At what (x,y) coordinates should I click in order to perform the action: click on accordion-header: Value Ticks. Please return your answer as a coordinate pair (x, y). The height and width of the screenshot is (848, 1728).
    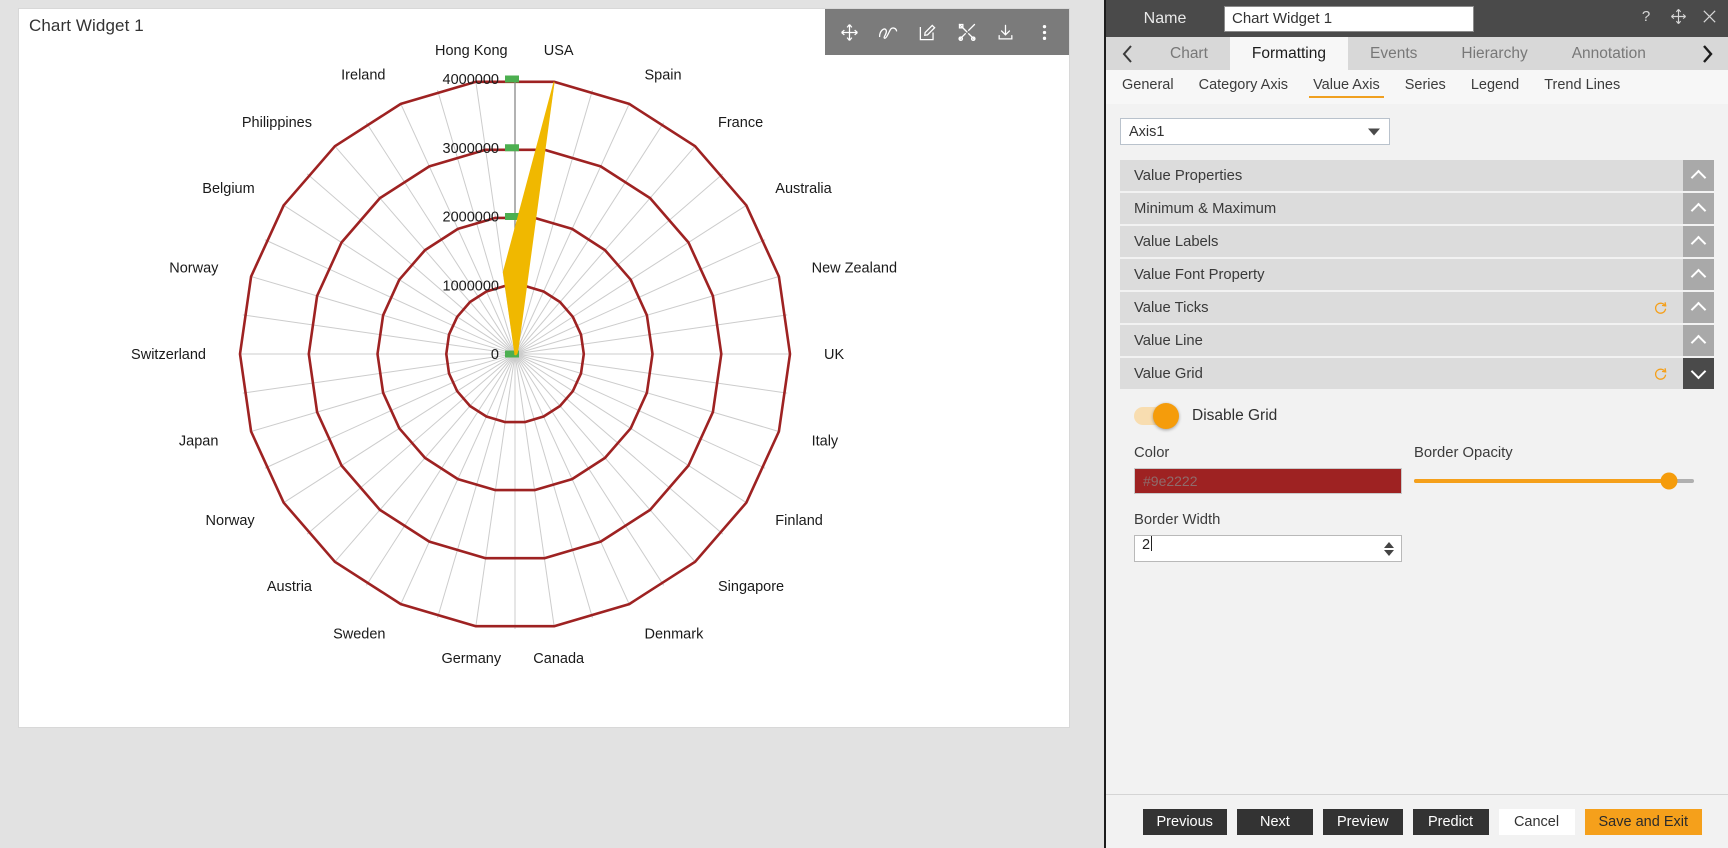
    Looking at the image, I should click on (1417, 307).